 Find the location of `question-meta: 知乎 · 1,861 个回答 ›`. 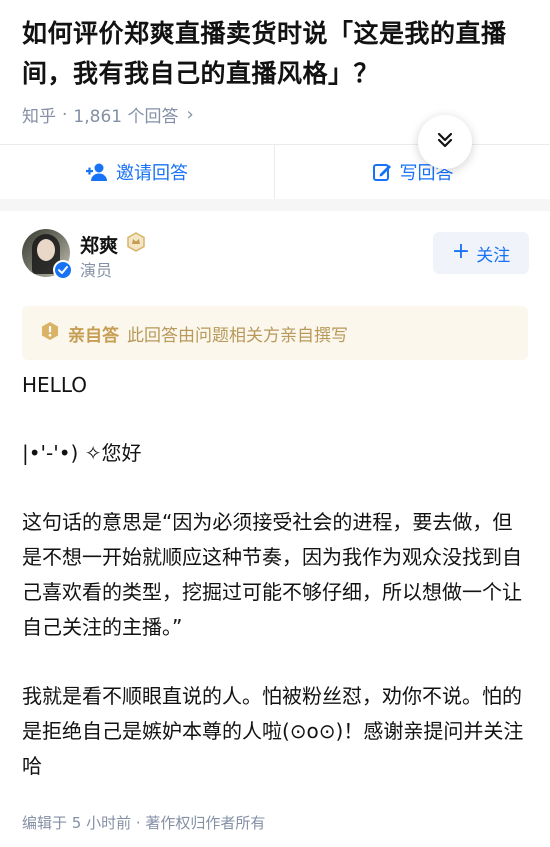

question-meta: 知乎 · 1,861 个回答 › is located at coordinates (108, 114).